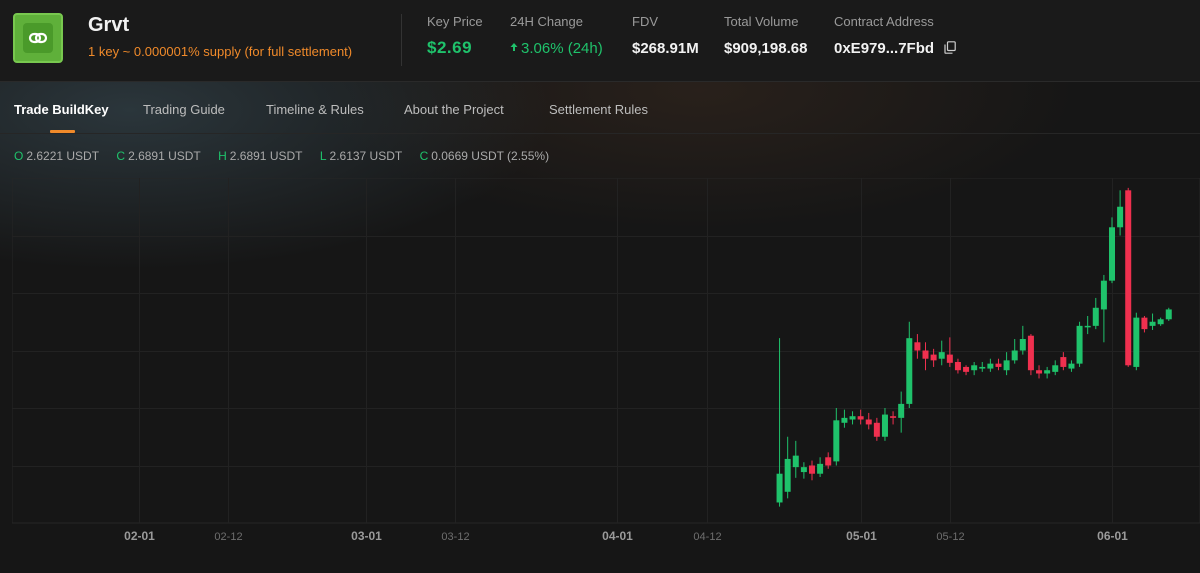 The height and width of the screenshot is (573, 1200). What do you see at coordinates (950, 49) in the screenshot?
I see `copy-icon` at bounding box center [950, 49].